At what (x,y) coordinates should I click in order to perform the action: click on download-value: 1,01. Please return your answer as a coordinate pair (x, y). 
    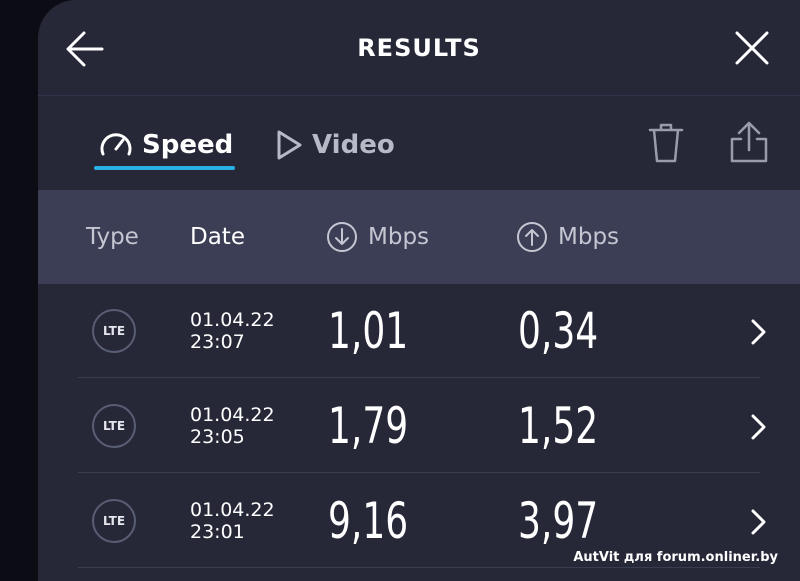
    Looking at the image, I should click on (368, 331).